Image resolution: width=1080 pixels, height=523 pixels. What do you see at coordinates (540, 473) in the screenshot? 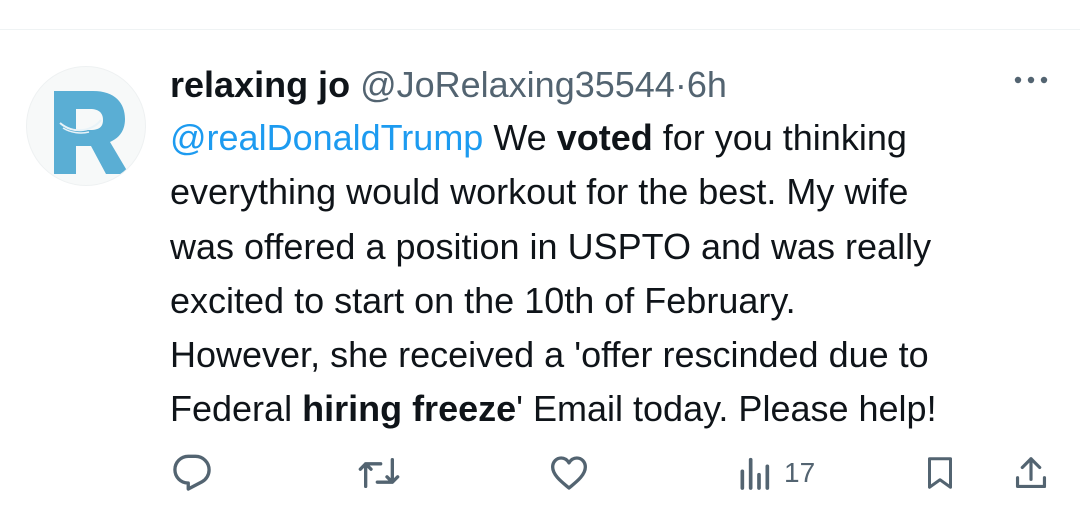
I see `tweet-actions: 17` at bounding box center [540, 473].